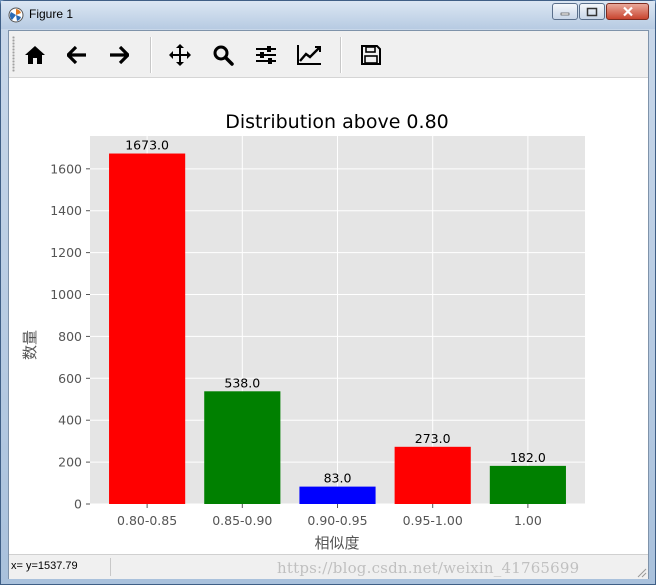  I want to click on window-title: Figure 1, so click(51, 14).